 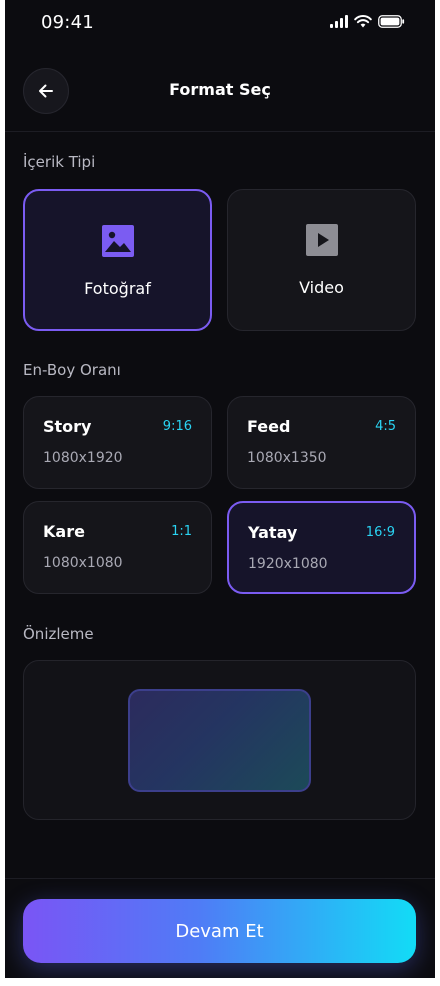 I want to click on wifi-icon, so click(x=363, y=21).